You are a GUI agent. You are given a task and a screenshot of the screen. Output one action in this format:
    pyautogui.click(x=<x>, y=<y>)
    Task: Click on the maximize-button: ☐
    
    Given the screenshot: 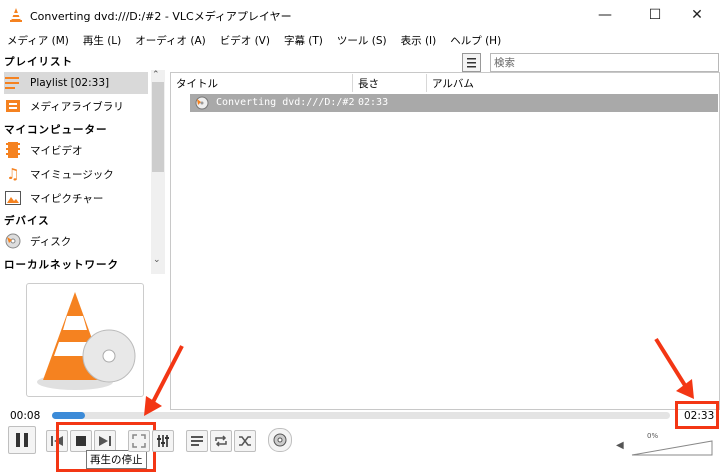 What is the action you would take?
    pyautogui.click(x=655, y=15)
    